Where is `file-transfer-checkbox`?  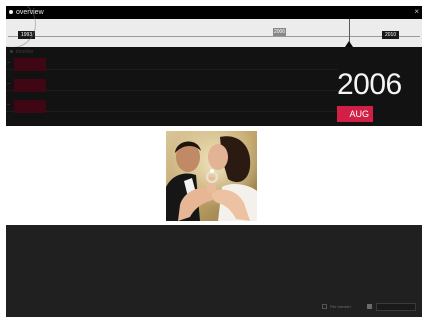
file-transfer-checkbox is located at coordinates (324, 306).